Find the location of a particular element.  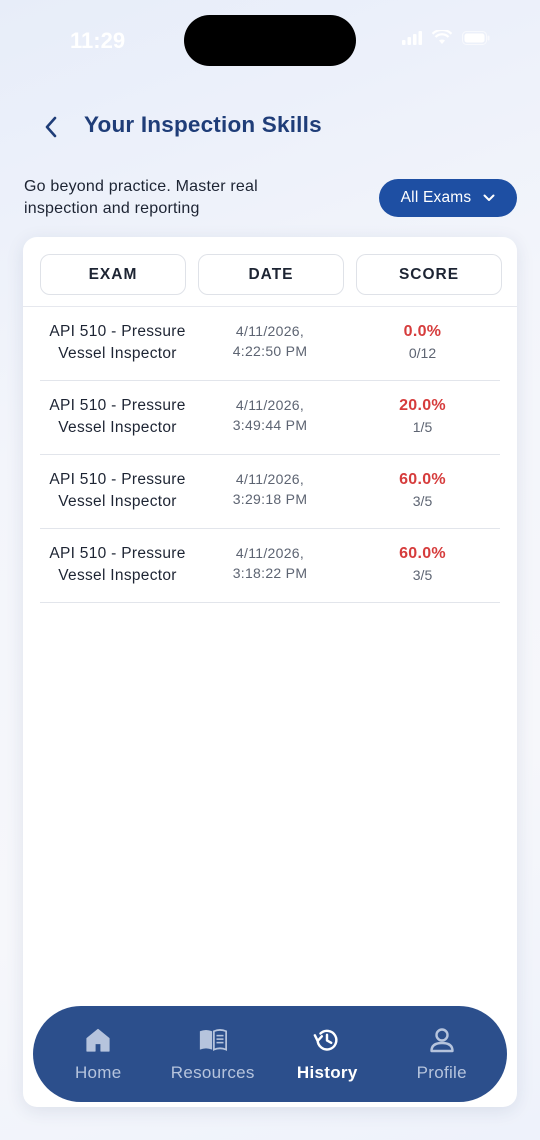

exam-score: 20.0% 1/5 is located at coordinates (422, 416).